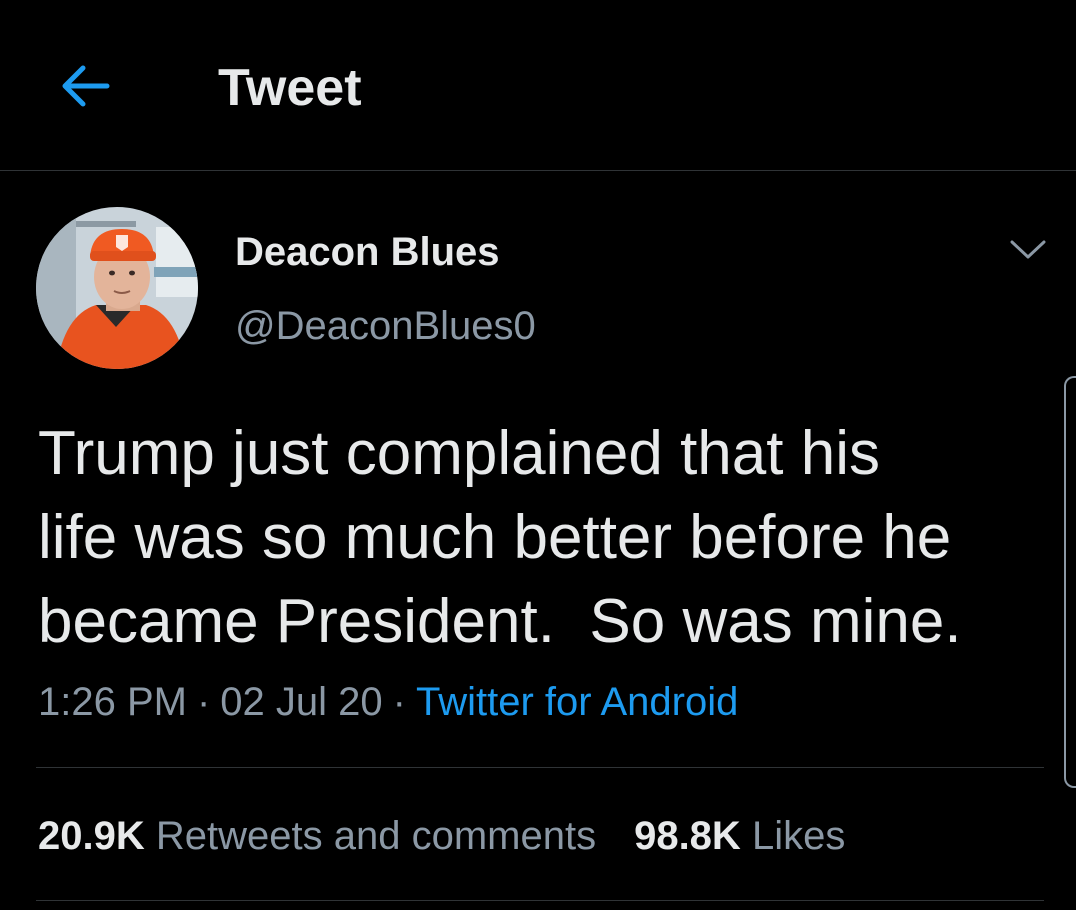 This screenshot has height=910, width=1076. Describe the element at coordinates (1070, 582) in the screenshot. I see `scrollbar-handle` at that location.